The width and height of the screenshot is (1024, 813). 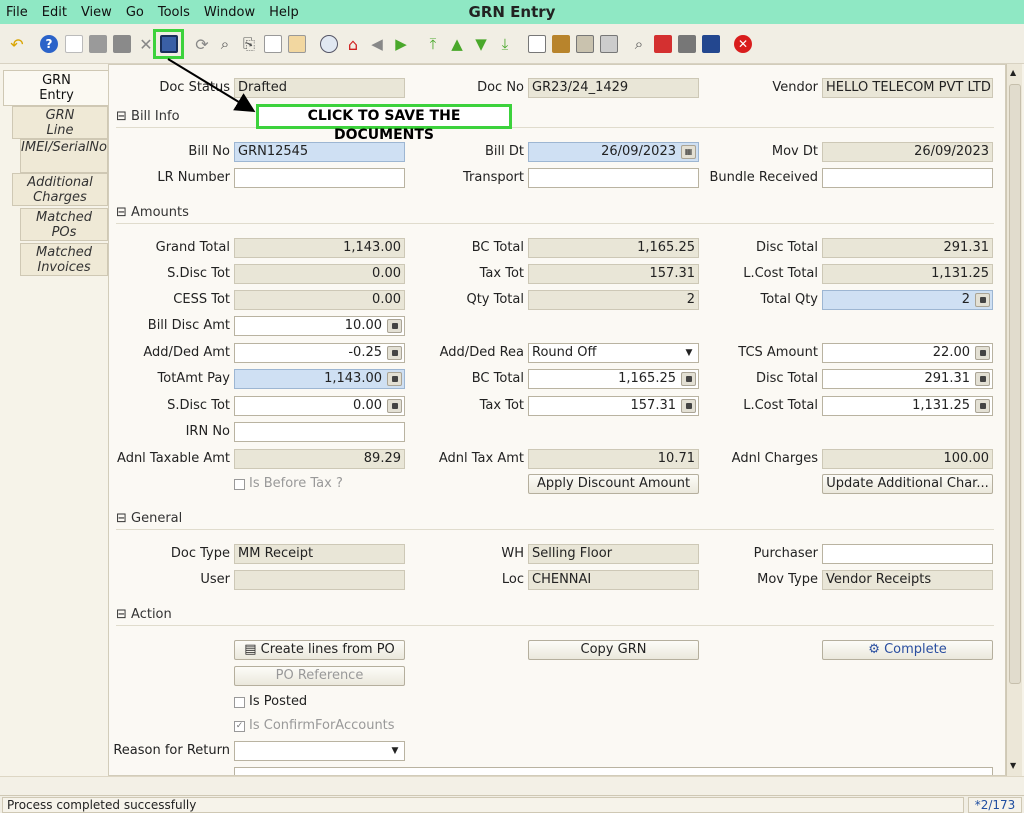 What do you see at coordinates (211, 85) in the screenshot?
I see `annotation-arrow` at bounding box center [211, 85].